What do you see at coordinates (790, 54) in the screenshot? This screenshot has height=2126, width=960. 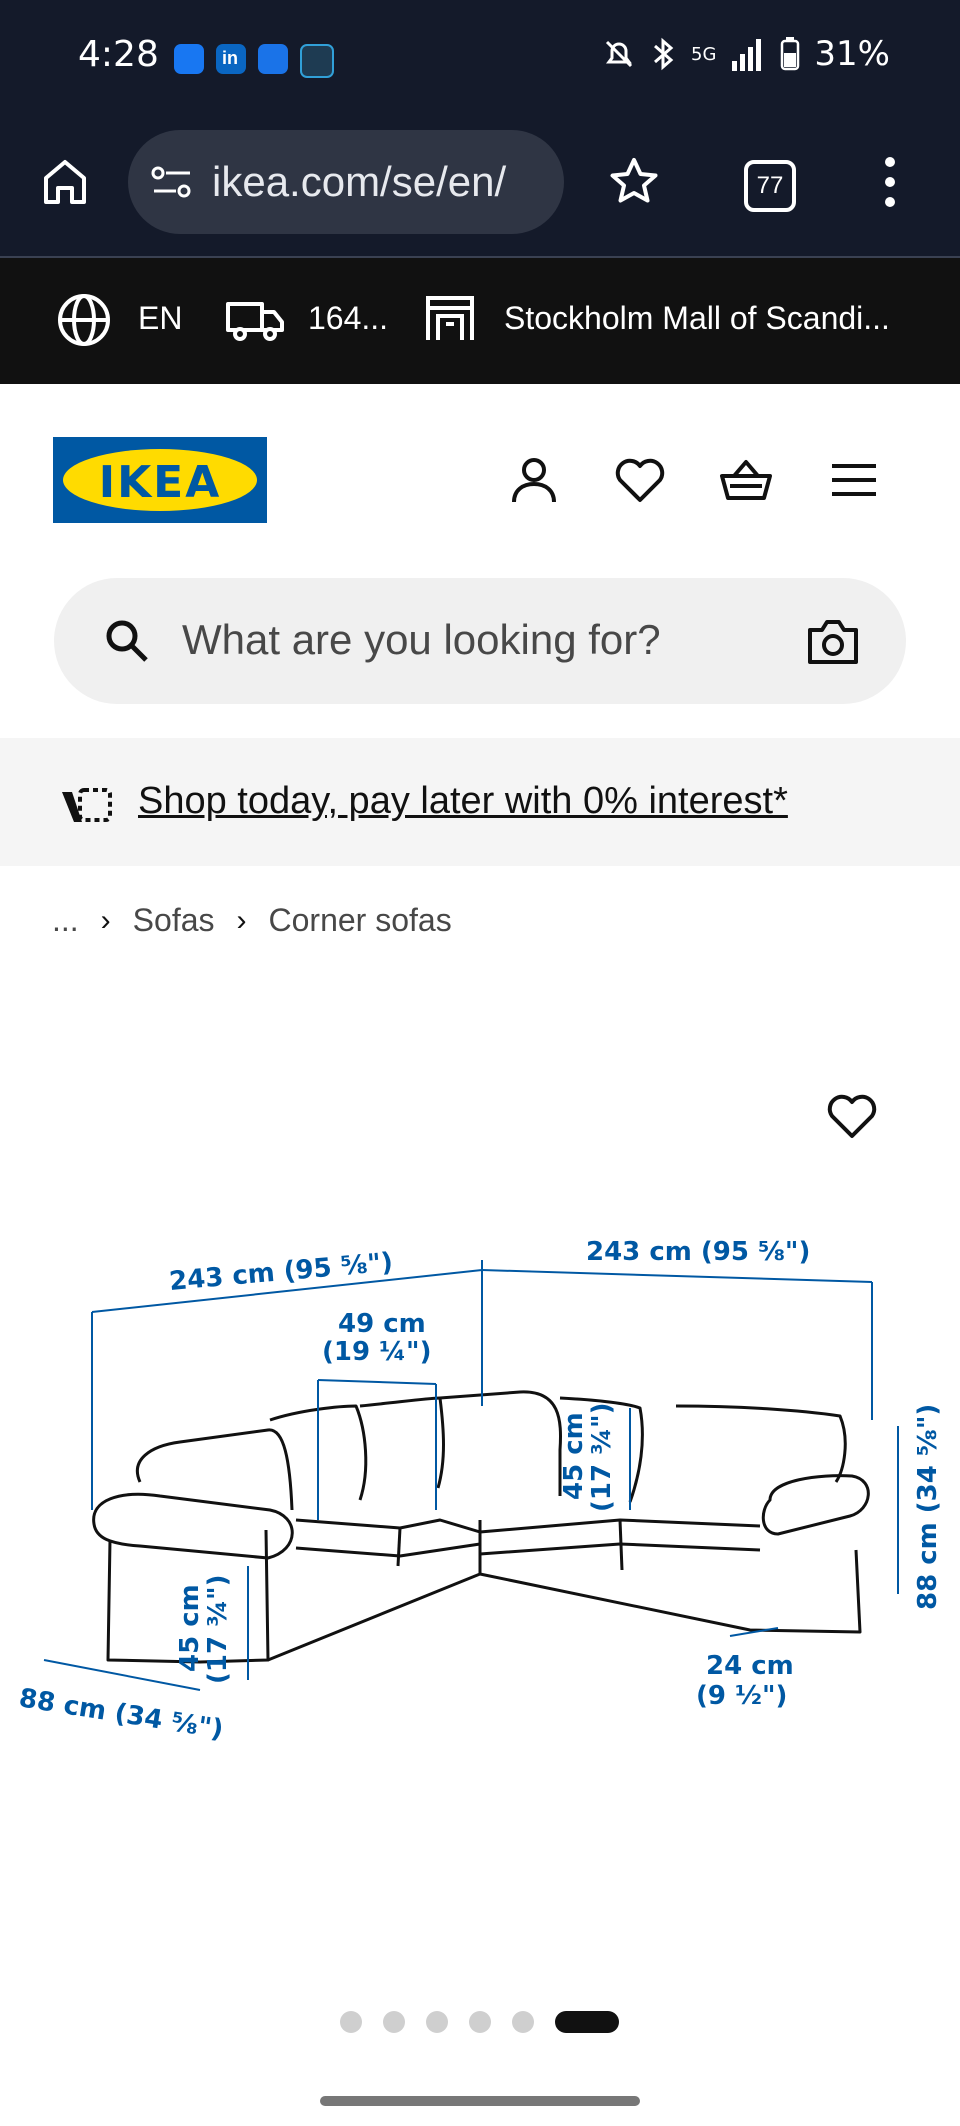 I see `battery-icon` at bounding box center [790, 54].